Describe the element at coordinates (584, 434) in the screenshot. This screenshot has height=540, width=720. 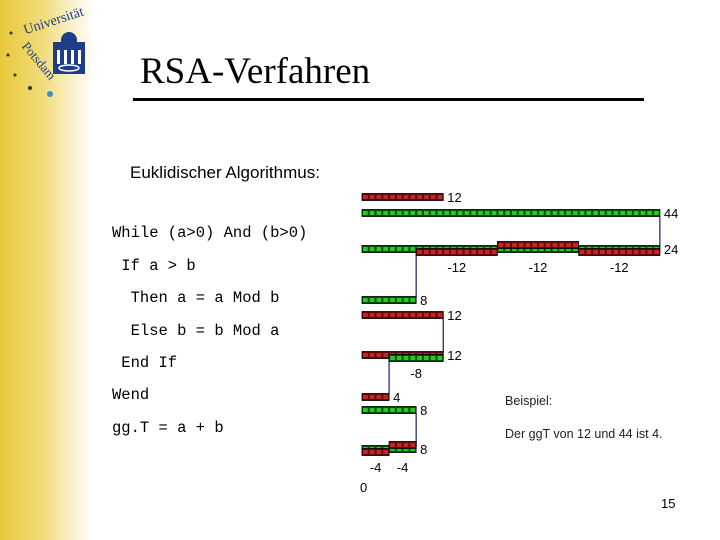
I see `example-text: Der ggT von 12 und 44 ist 4.` at that location.